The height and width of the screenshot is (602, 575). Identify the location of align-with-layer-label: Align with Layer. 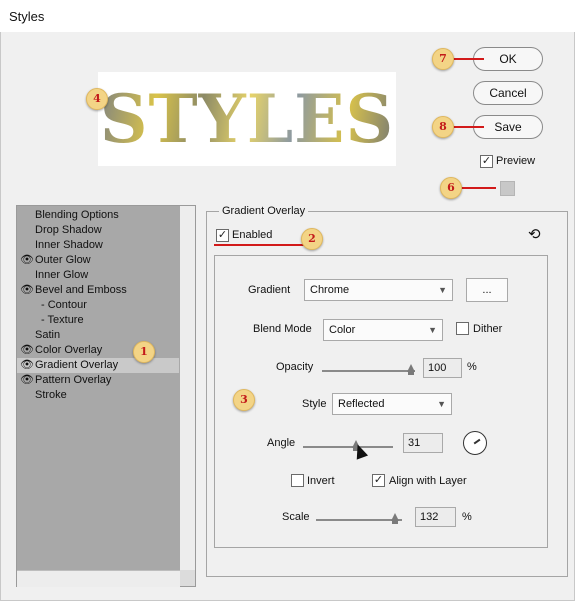
(428, 481).